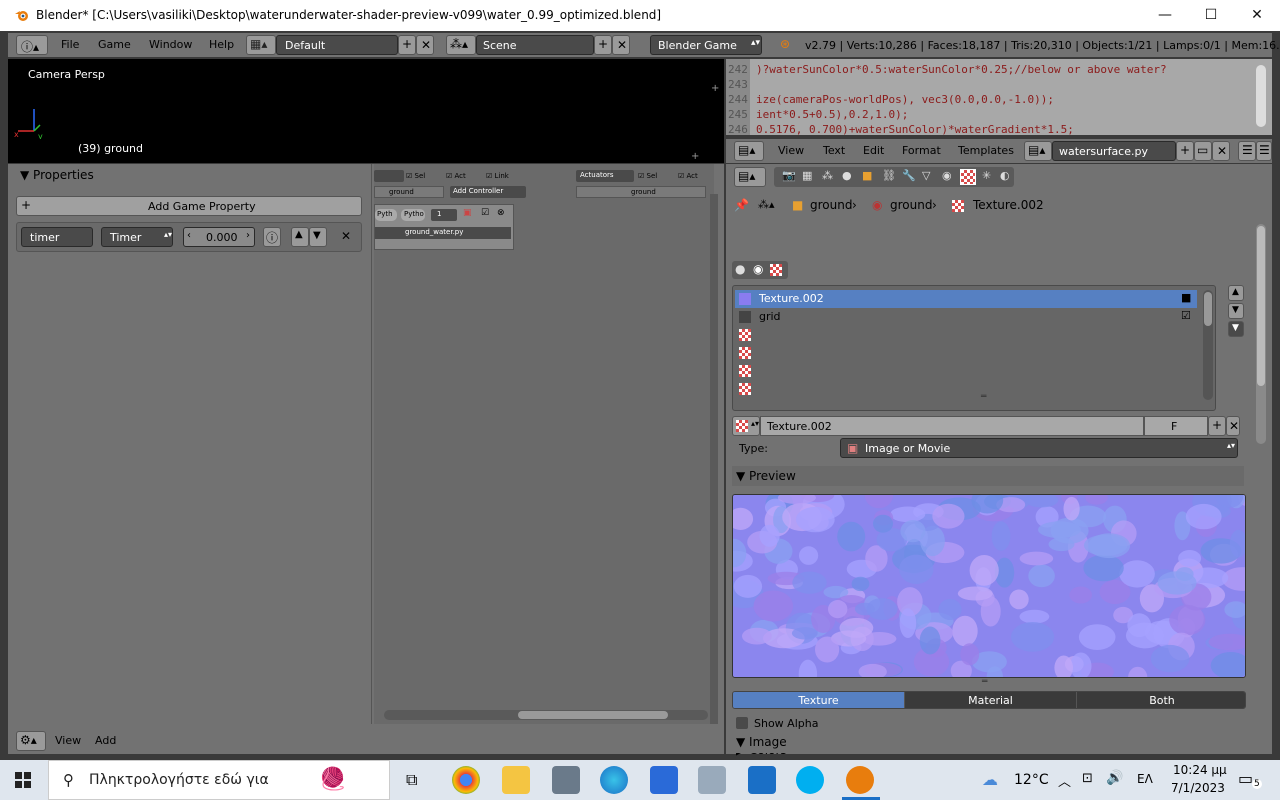  Describe the element at coordinates (1186, 297) in the screenshot. I see `slot-enable-checkbox: ■` at that location.